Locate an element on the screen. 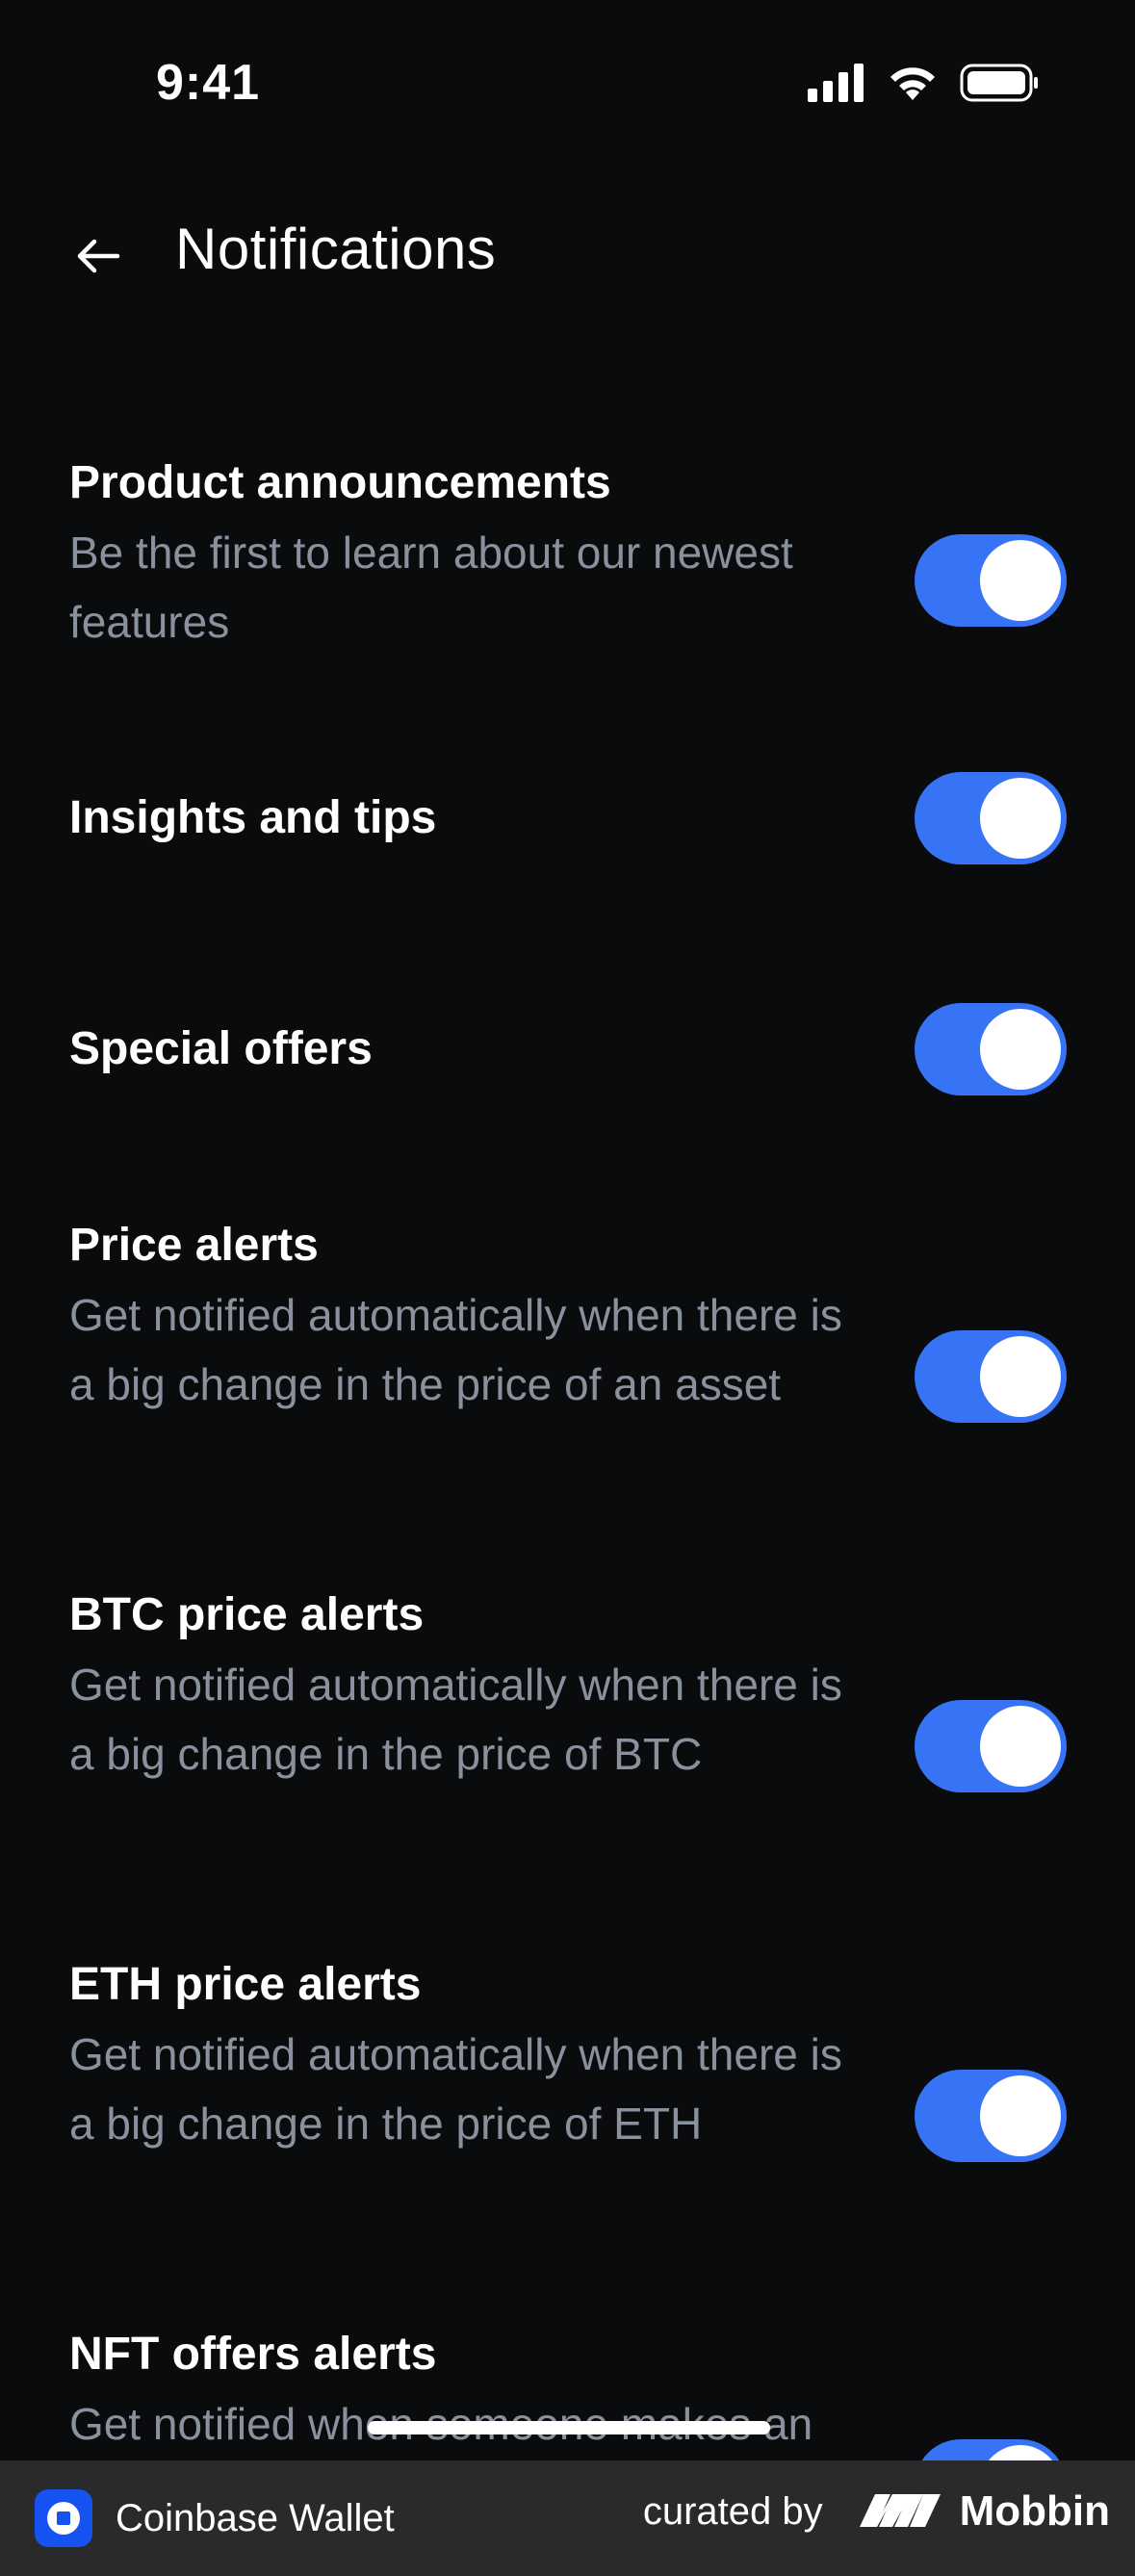 This screenshot has width=1135, height=2576. toggle-special-offers is located at coordinates (991, 1049).